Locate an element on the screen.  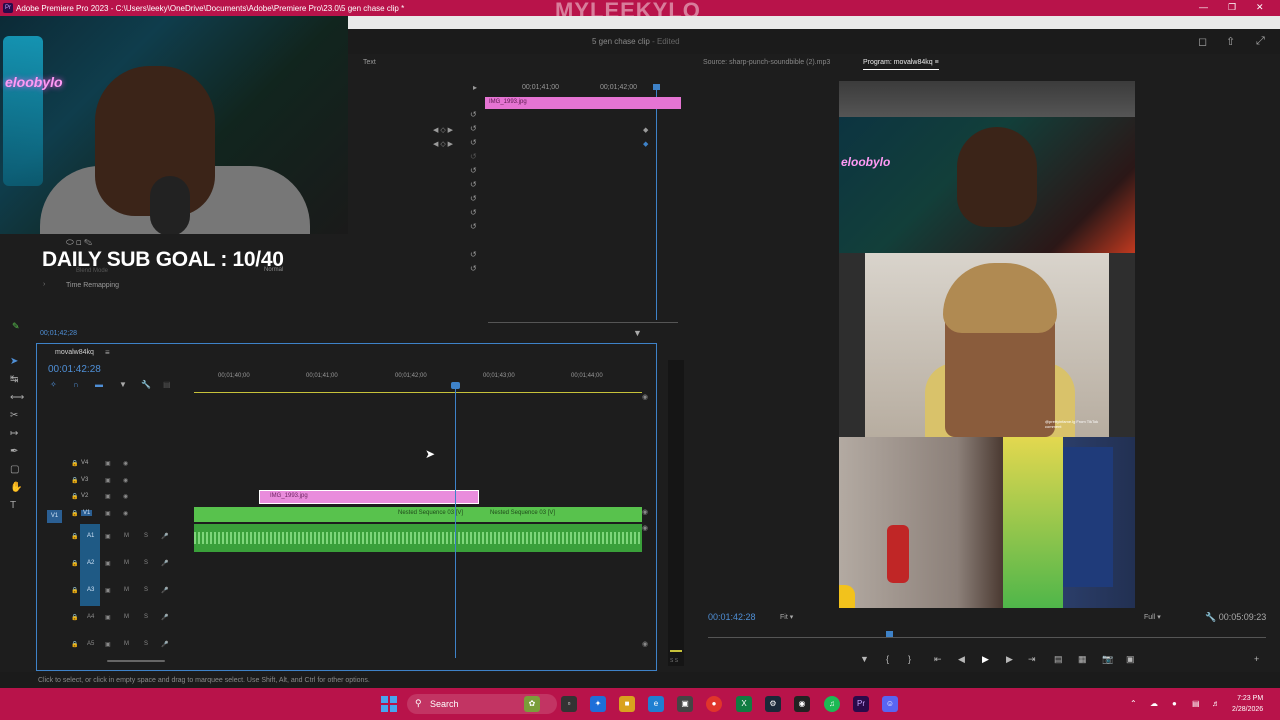
network-icon: ▤ is located at coordinates (1196, 703).